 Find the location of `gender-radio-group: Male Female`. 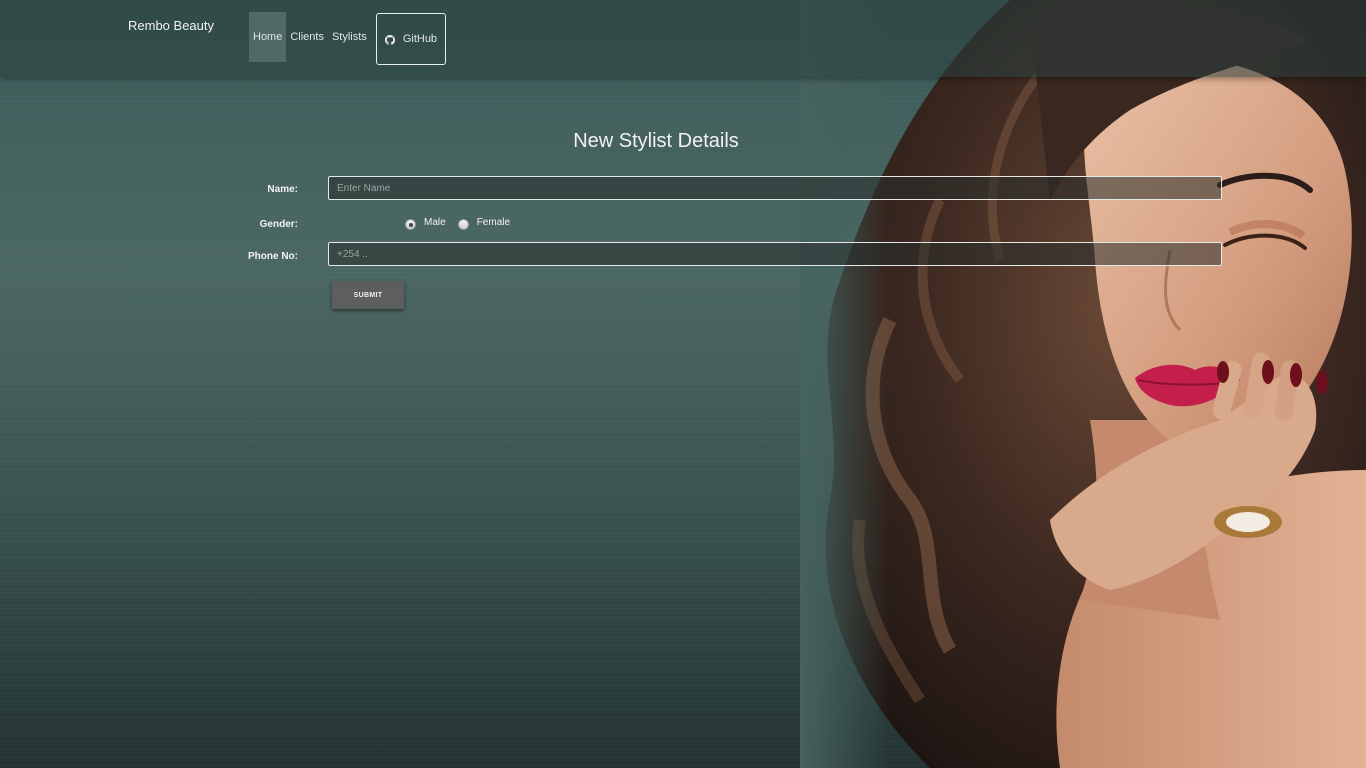

gender-radio-group: Male Female is located at coordinates (463, 223).